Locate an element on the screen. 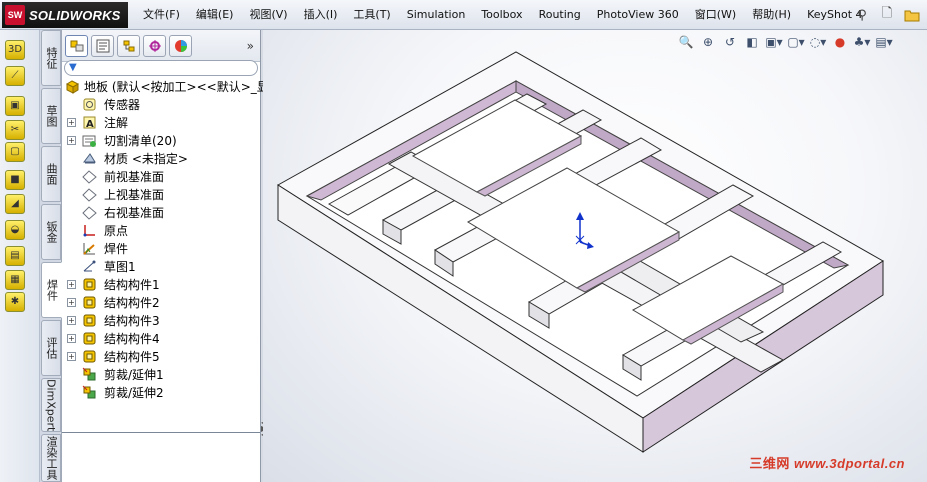 The image size is (927, 482). tree-item: + A 注解 is located at coordinates (161, 123).